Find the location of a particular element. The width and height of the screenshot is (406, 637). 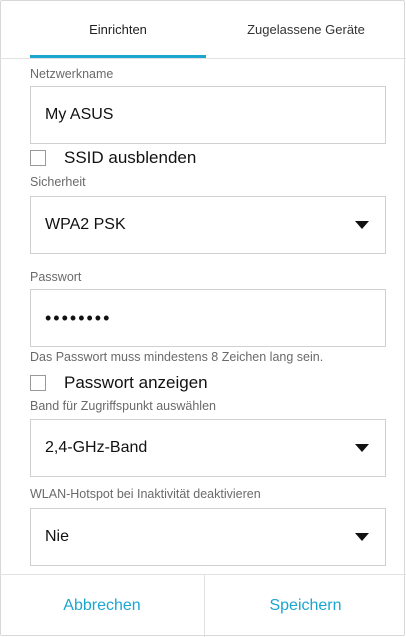

show-password-checkbox is located at coordinates (38, 383).